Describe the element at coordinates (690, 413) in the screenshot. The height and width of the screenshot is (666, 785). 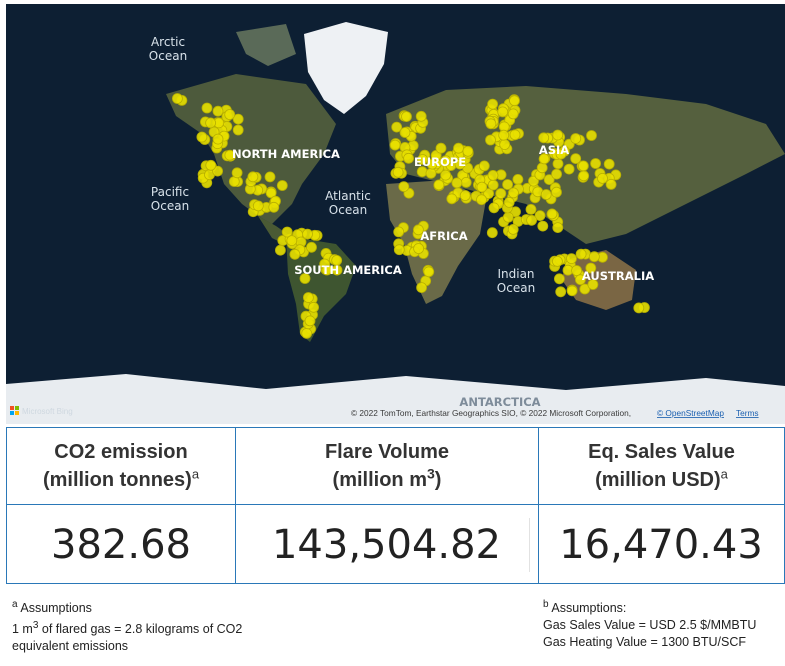
I see `osm-link: © OpenStreetMap` at that location.